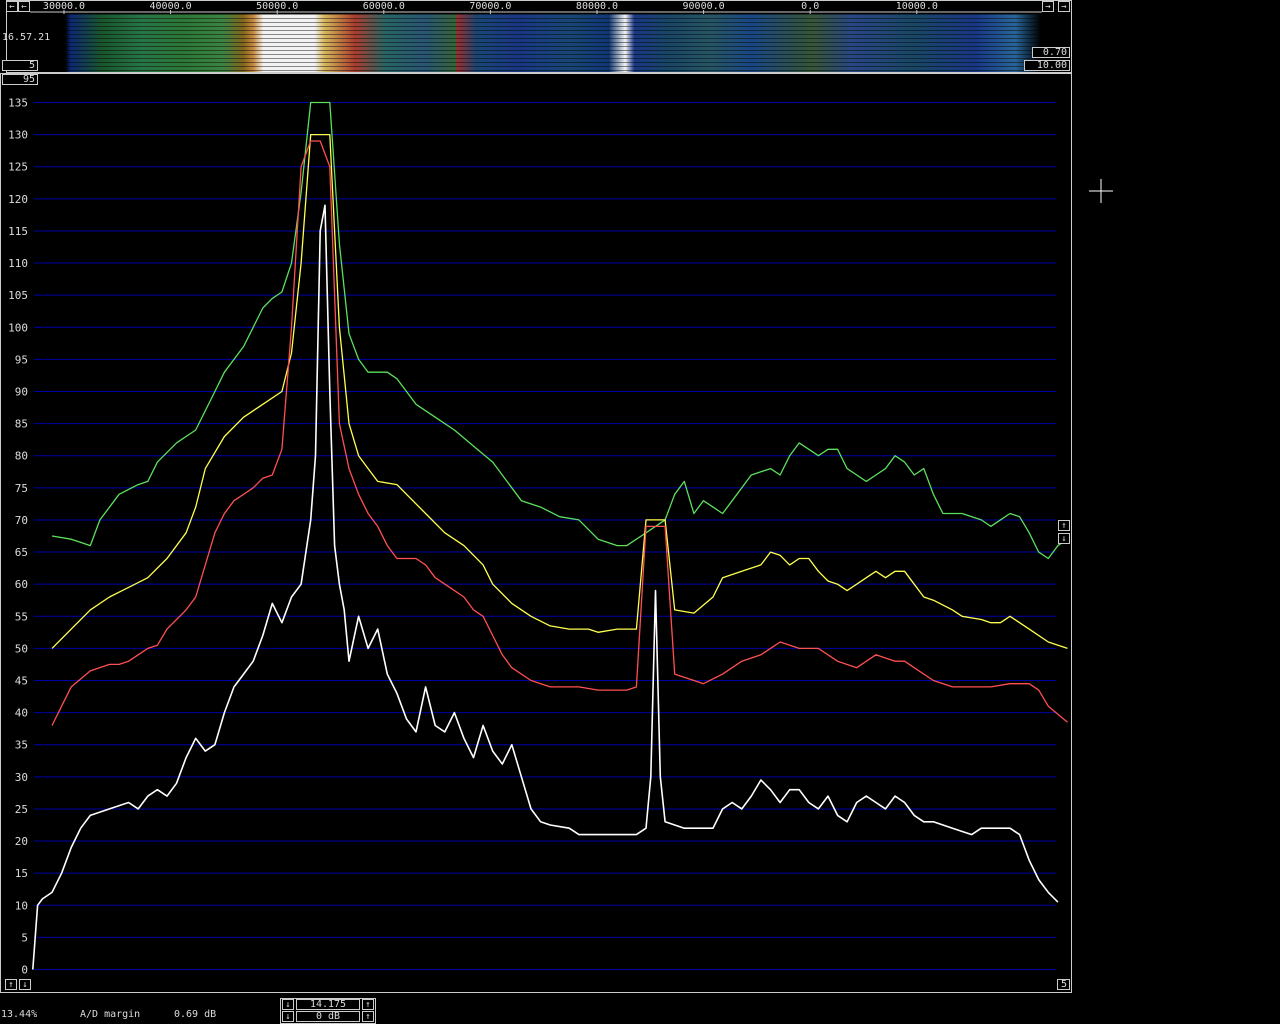 The height and width of the screenshot is (1024, 1280). Describe the element at coordinates (21, 392) in the screenshot. I see `y-tick-label: 90` at that location.